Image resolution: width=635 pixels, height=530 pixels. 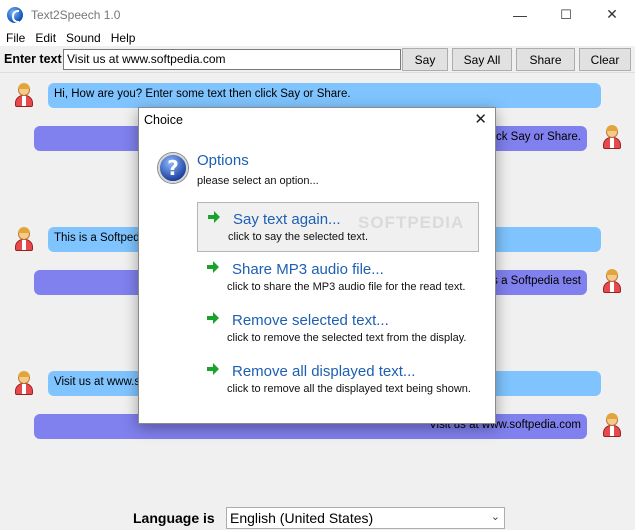 I want to click on option-desc: click to say the selected text., so click(x=298, y=237).